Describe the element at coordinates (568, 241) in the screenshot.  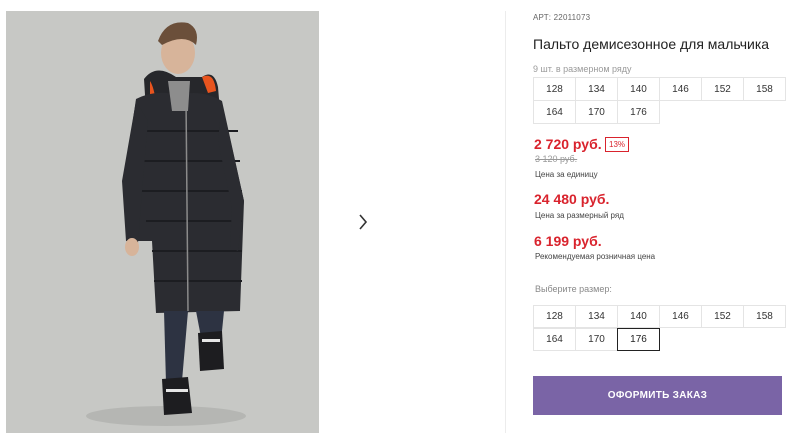
I see `retail-price: 6 199 руб.` at that location.